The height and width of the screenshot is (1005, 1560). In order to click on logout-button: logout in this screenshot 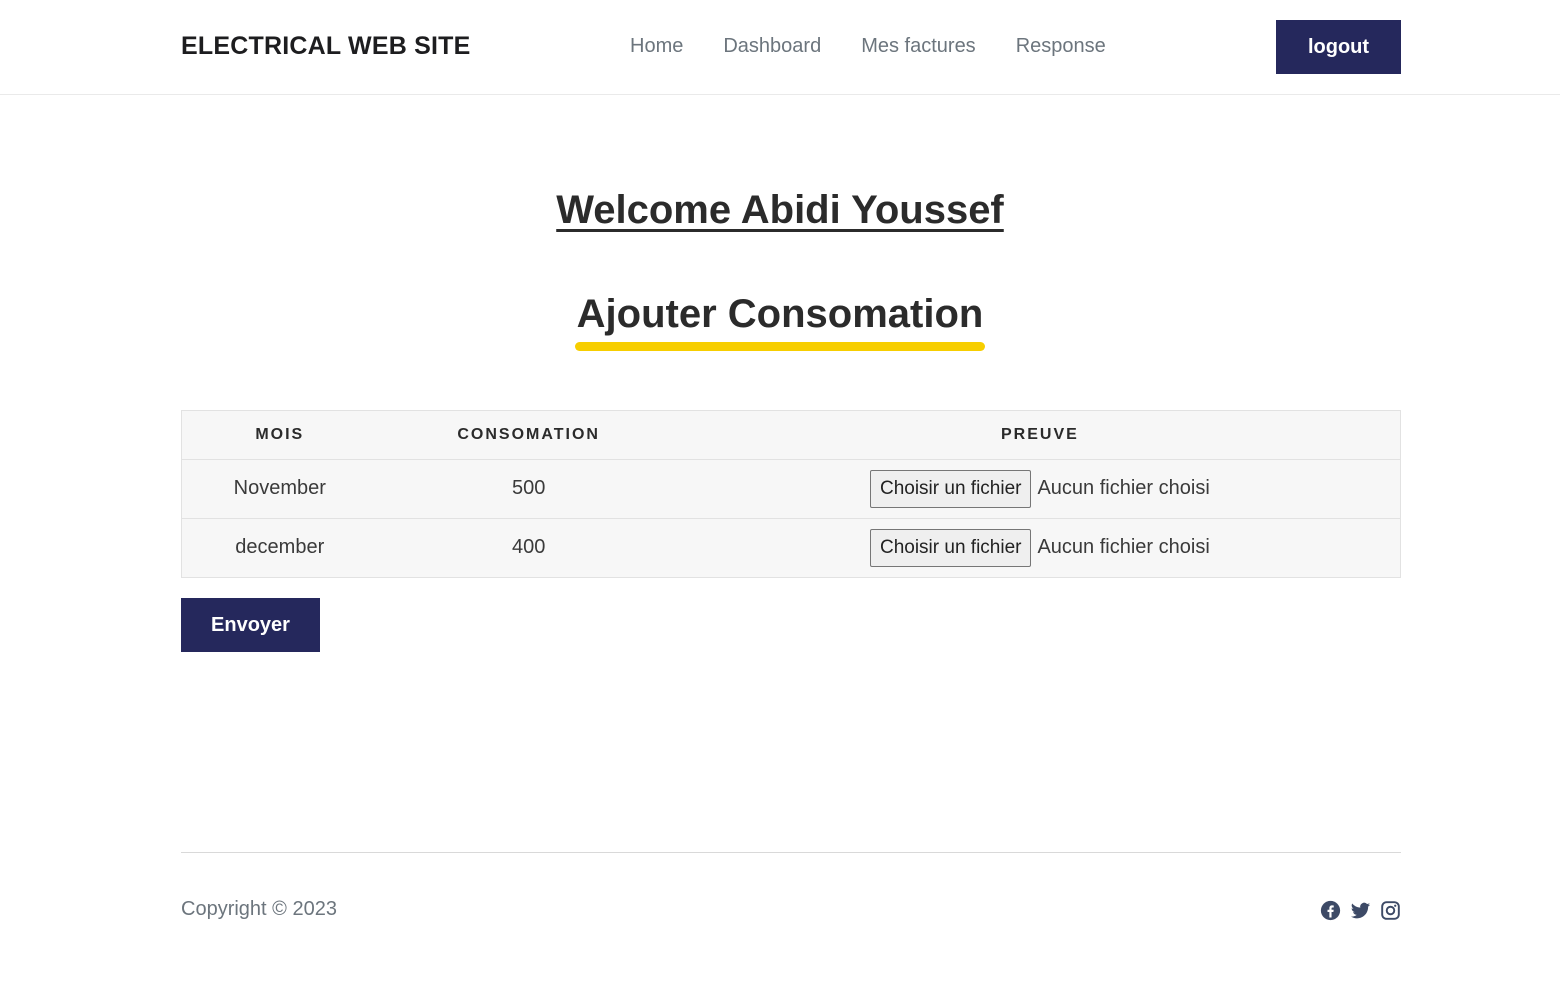, I will do `click(1338, 47)`.